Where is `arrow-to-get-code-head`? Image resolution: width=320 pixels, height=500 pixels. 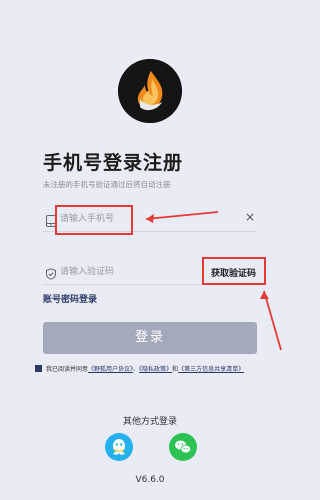 arrow-to-get-code-head is located at coordinates (264, 295).